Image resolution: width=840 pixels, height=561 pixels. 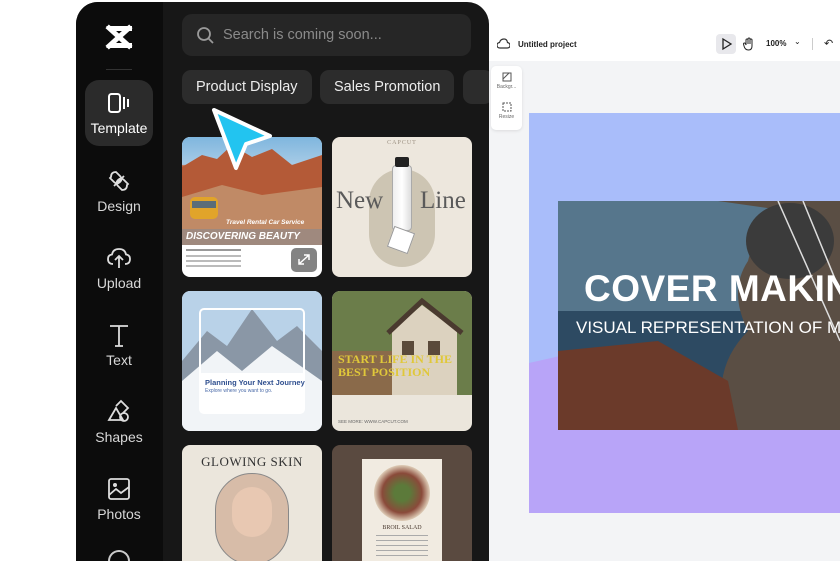 I want to click on shapes-icon, so click(x=118, y=410).